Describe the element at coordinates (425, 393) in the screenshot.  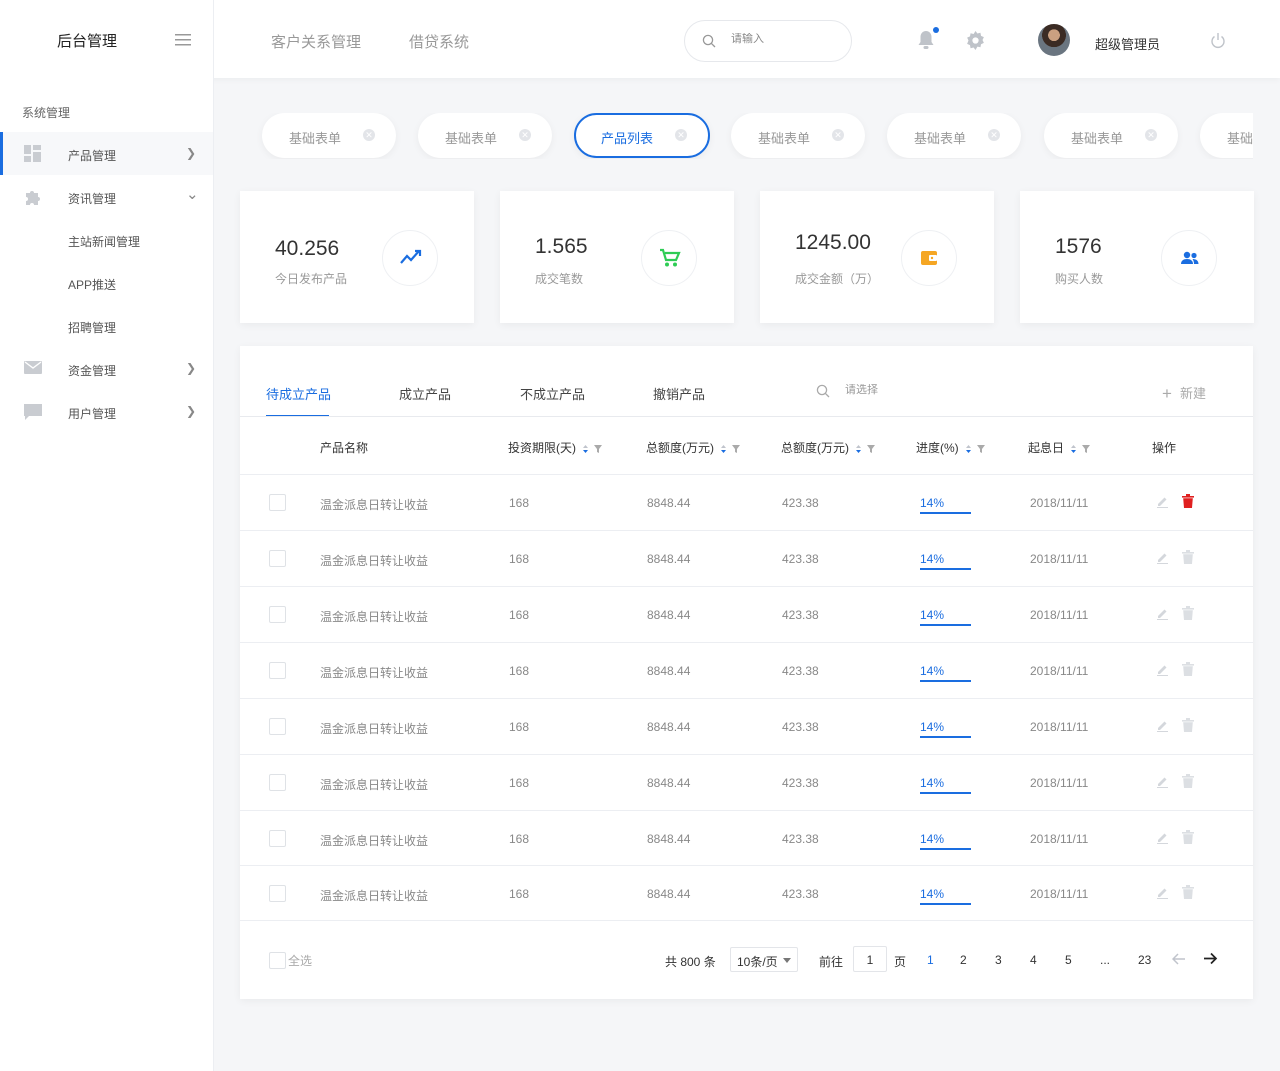
I see `tab-established-products: 成立产品` at that location.